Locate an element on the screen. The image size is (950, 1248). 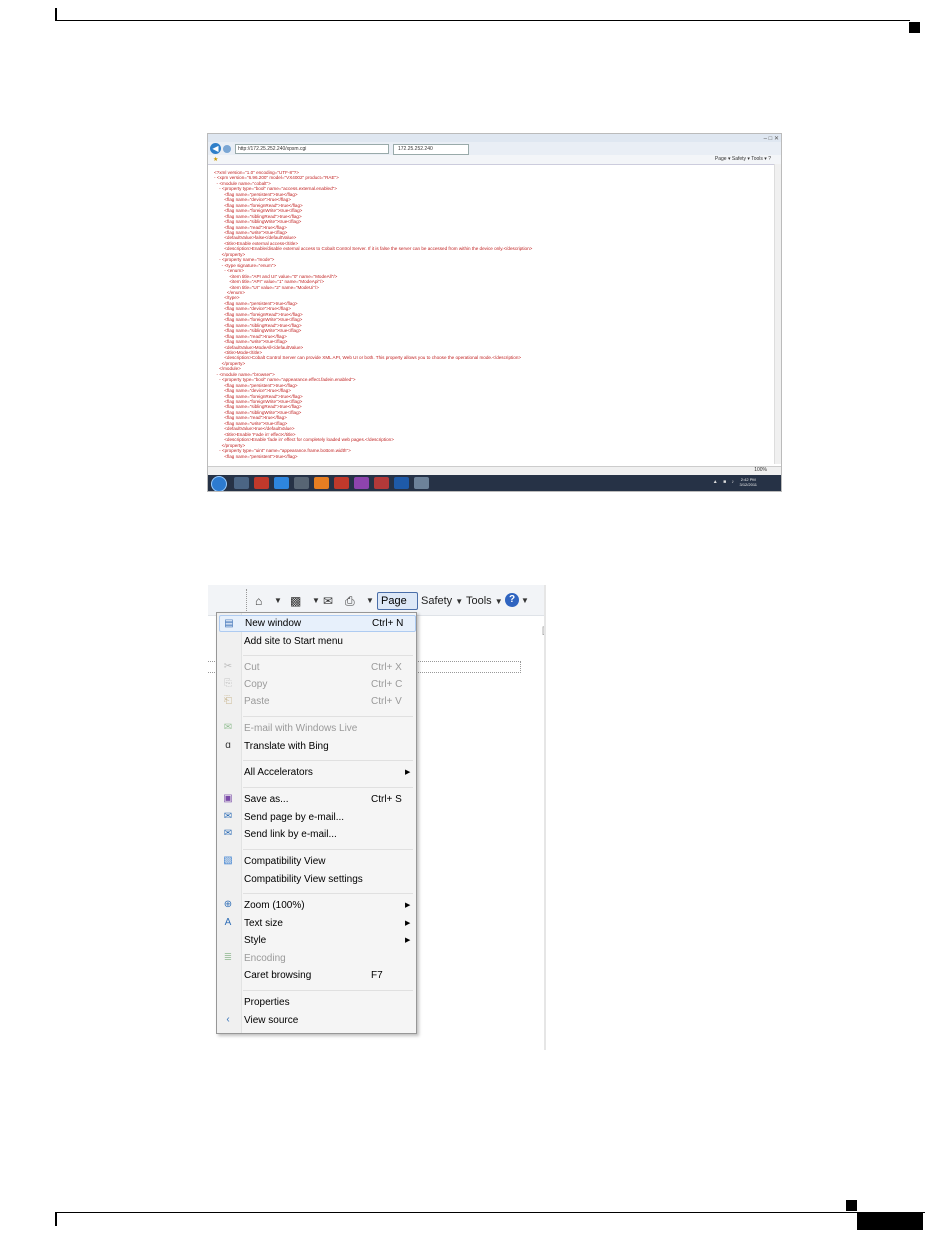
browser-tab: 172.25.252.240 is located at coordinates (431, 149).